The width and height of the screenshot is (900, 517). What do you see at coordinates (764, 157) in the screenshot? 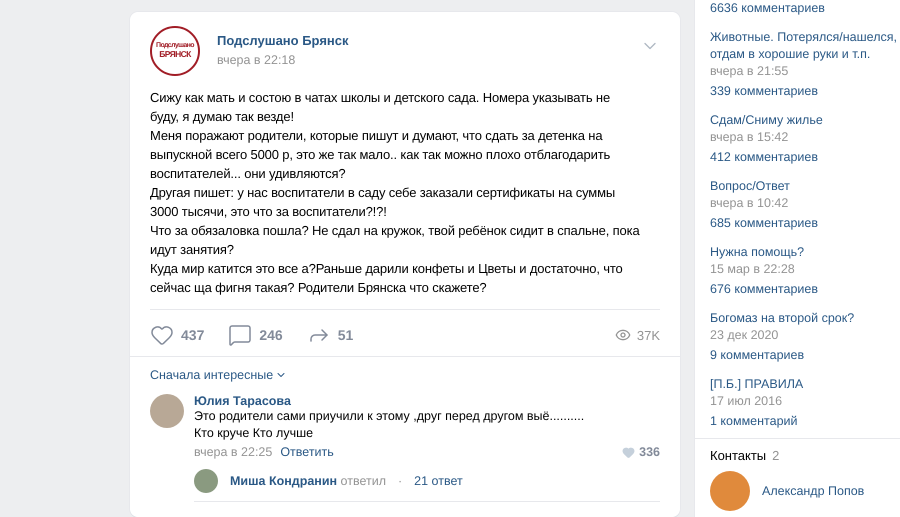
I see `comment-count: 412 комментариев` at bounding box center [764, 157].